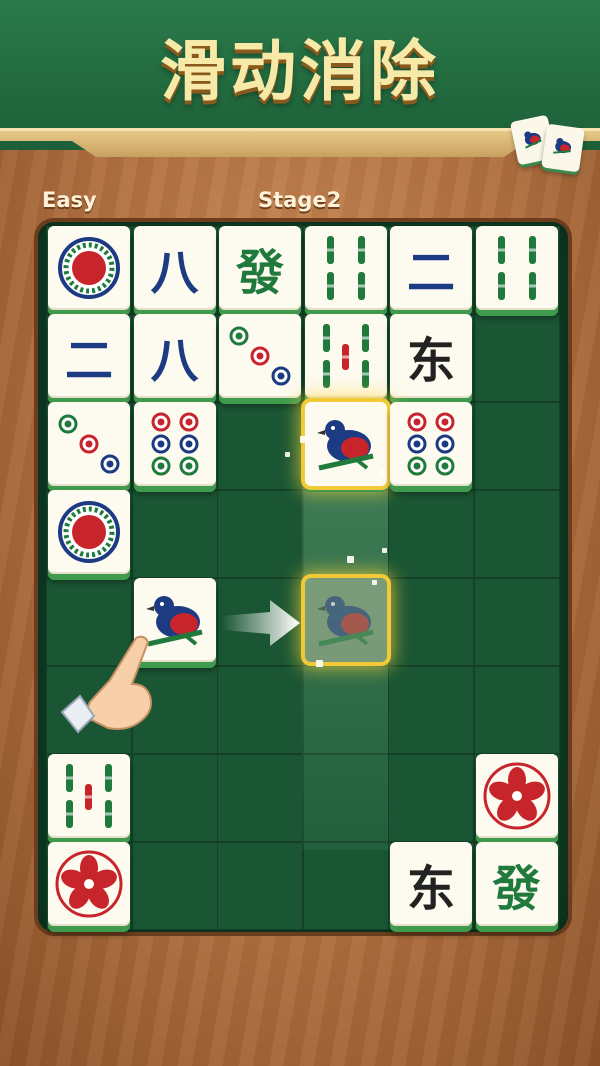  I want to click on game-title: 滑动消除, so click(300, 71).